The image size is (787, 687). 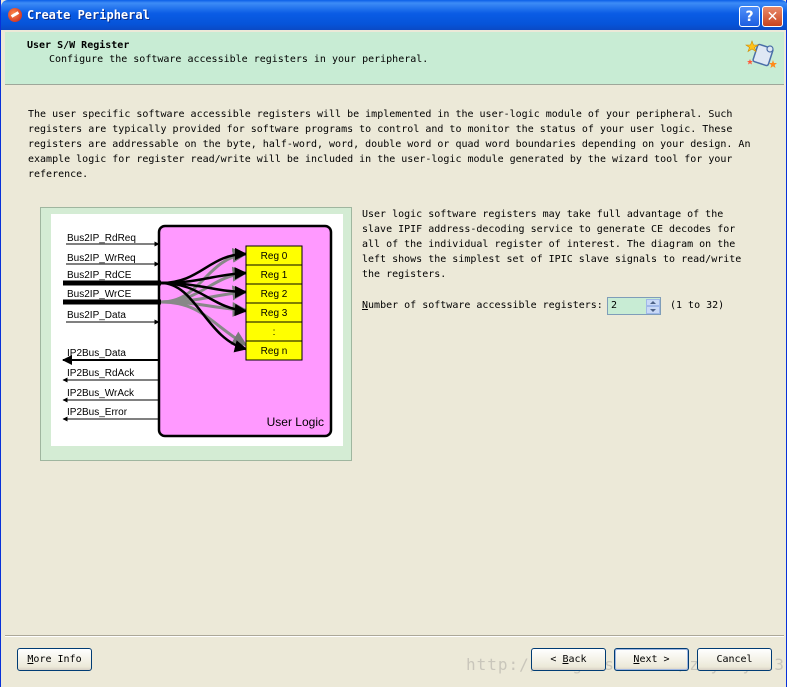 What do you see at coordinates (274, 351) in the screenshot?
I see `register-label: Reg n` at bounding box center [274, 351].